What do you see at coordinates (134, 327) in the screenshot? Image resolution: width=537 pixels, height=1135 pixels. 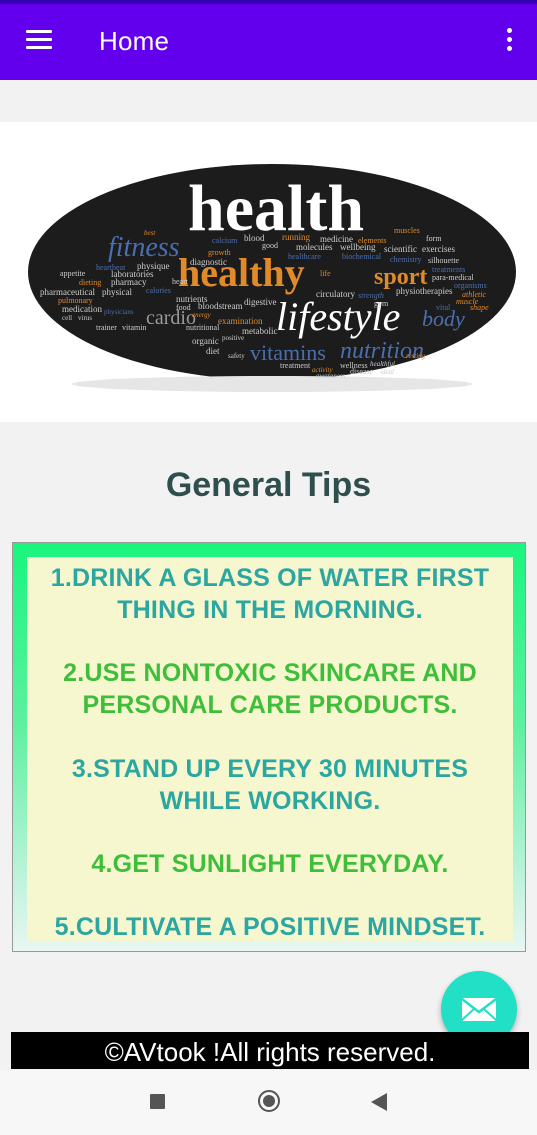 I see `word-vitamin: vitamin` at bounding box center [134, 327].